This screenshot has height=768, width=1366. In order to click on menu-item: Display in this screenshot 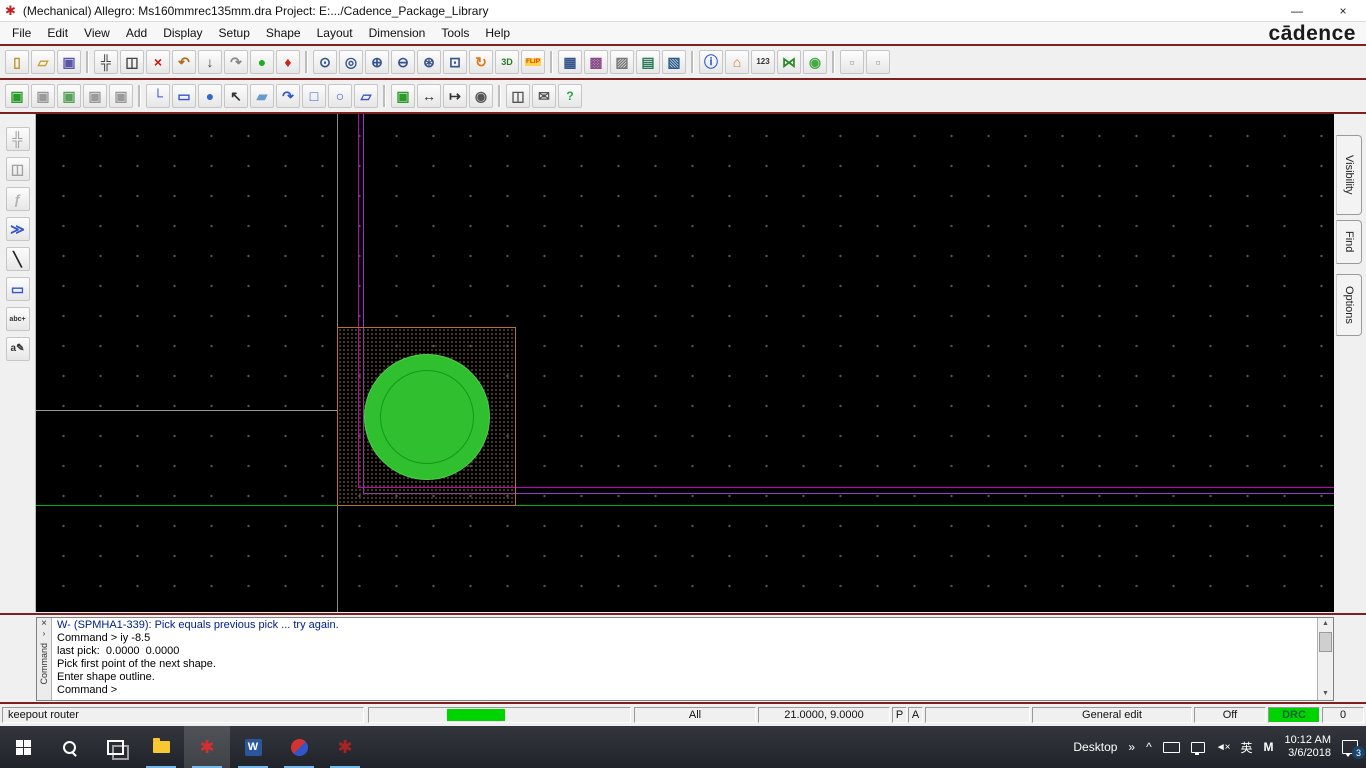, I will do `click(182, 33)`.